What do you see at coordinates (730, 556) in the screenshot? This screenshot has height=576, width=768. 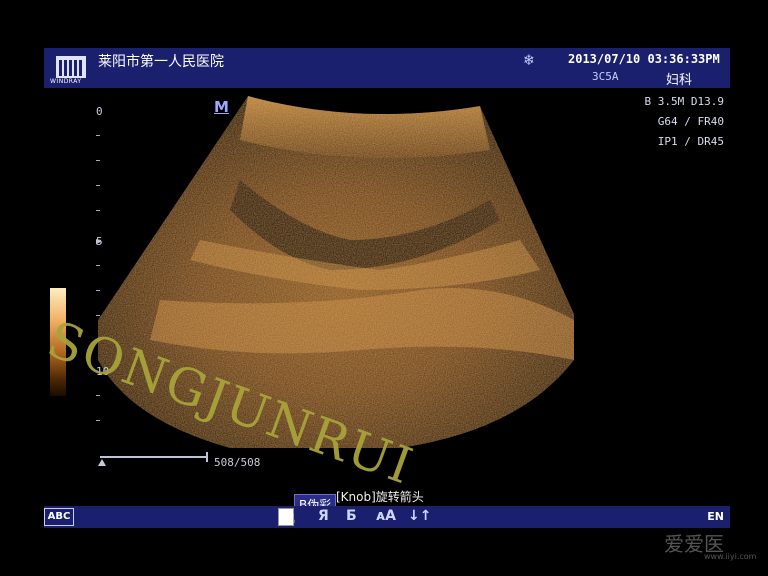 I see `site-url: www.iiyi.com` at bounding box center [730, 556].